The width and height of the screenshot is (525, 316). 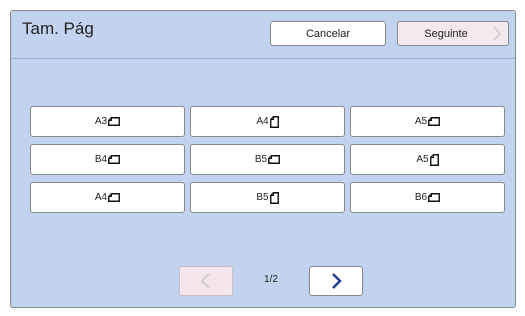 I want to click on size-button-b6-landscape: B6, so click(x=427, y=197).